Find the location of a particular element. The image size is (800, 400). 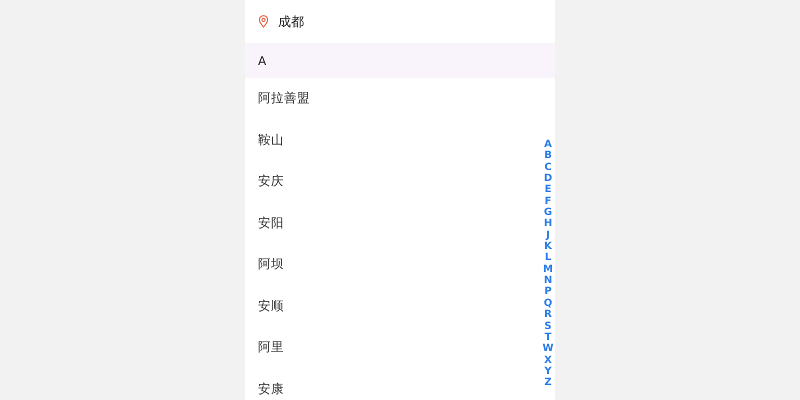

index-letter: Y is located at coordinates (548, 372).